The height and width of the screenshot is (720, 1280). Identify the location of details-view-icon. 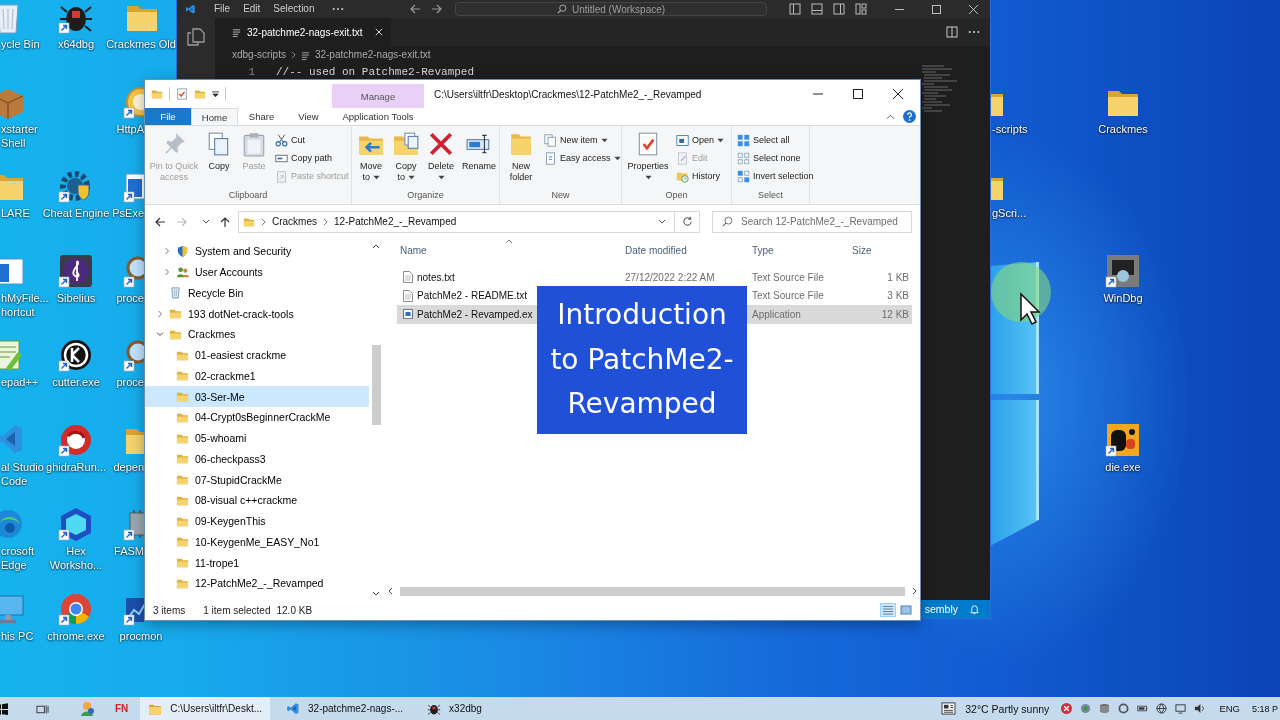
(888, 610).